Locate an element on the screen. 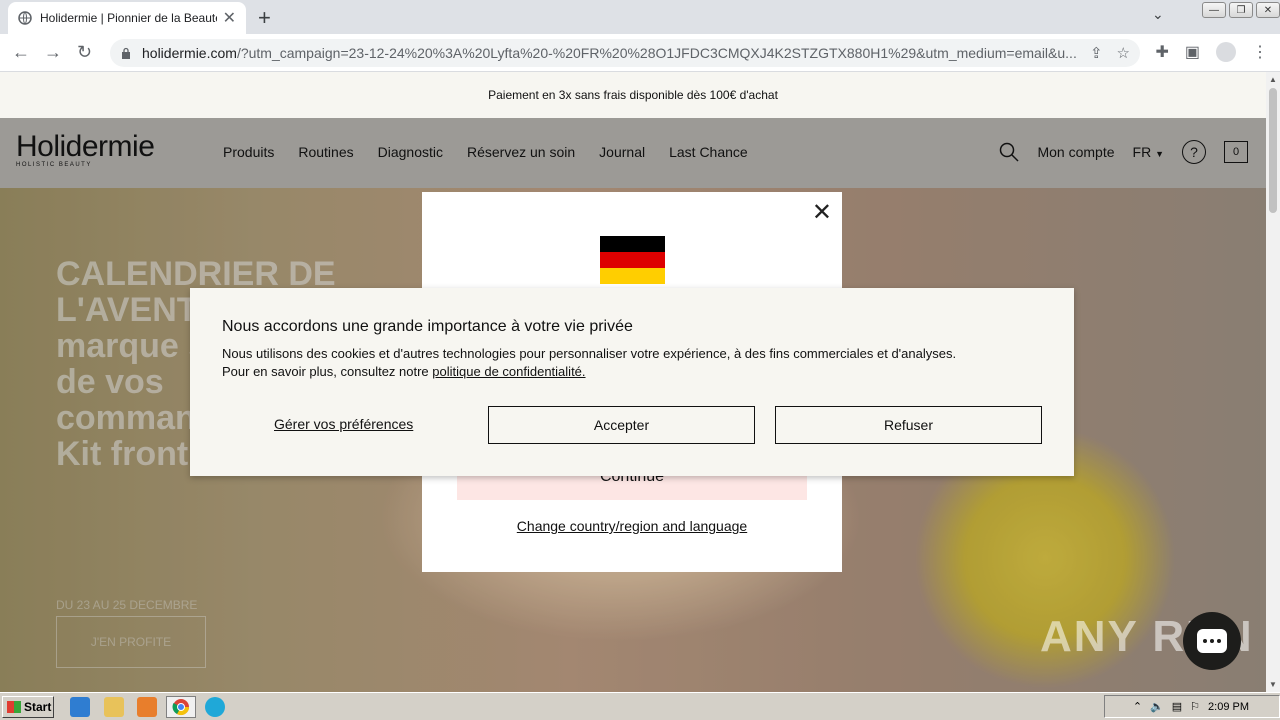  forward-arrow-icon: → is located at coordinates (53, 52).